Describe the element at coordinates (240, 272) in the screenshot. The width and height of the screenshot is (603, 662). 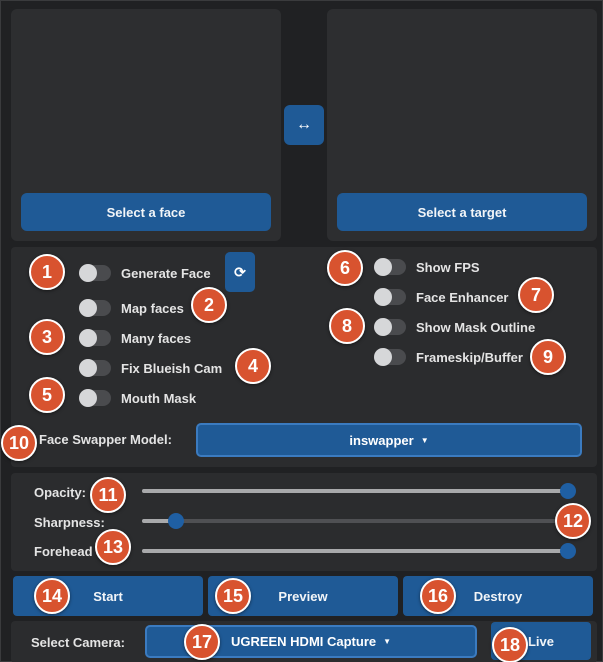
I see `refresh-icon: ⟳` at that location.